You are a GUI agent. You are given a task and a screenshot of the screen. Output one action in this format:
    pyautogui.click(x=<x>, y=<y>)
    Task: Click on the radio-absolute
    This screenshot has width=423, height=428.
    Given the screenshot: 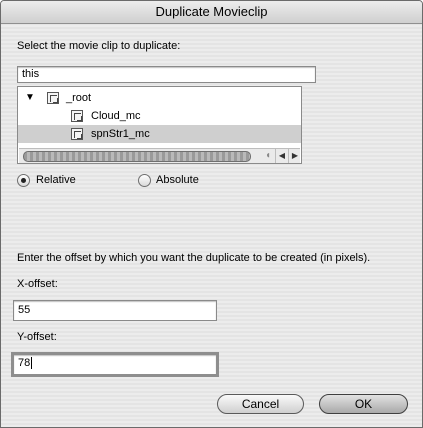 What is the action you would take?
    pyautogui.click(x=144, y=180)
    